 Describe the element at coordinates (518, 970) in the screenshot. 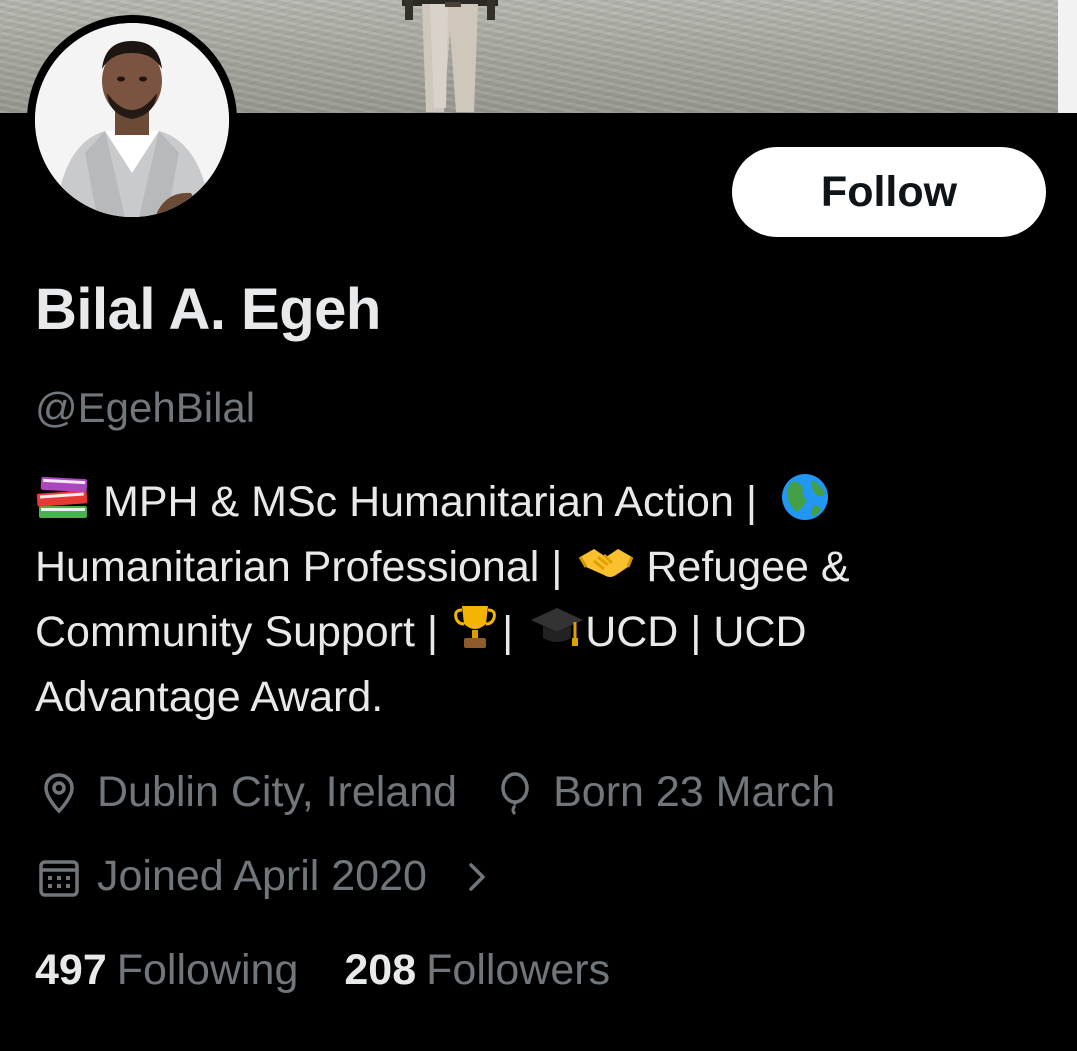

I see `followers-label: Followers` at that location.